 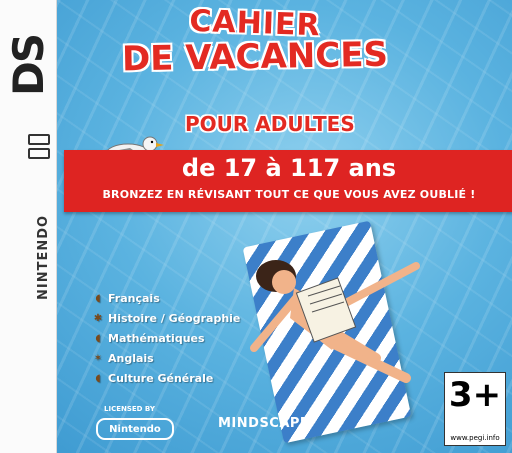 I want to click on list-item: ✱ Histoire / Géographie, so click(x=166, y=318).